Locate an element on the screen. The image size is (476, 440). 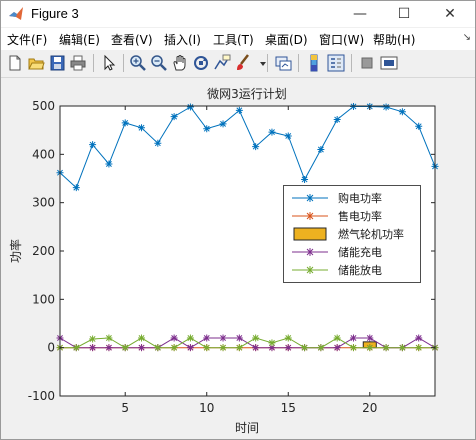
menu-desktop: 桌面(D) is located at coordinates (286, 39).